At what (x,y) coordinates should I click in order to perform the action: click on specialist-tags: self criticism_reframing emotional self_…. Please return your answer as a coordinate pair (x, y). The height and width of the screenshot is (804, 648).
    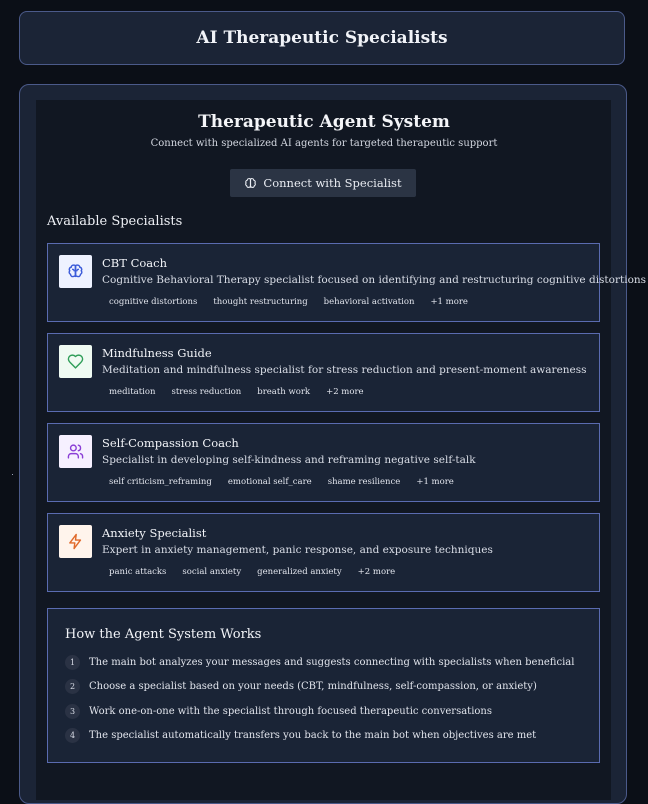
    Looking at the image, I should click on (282, 482).